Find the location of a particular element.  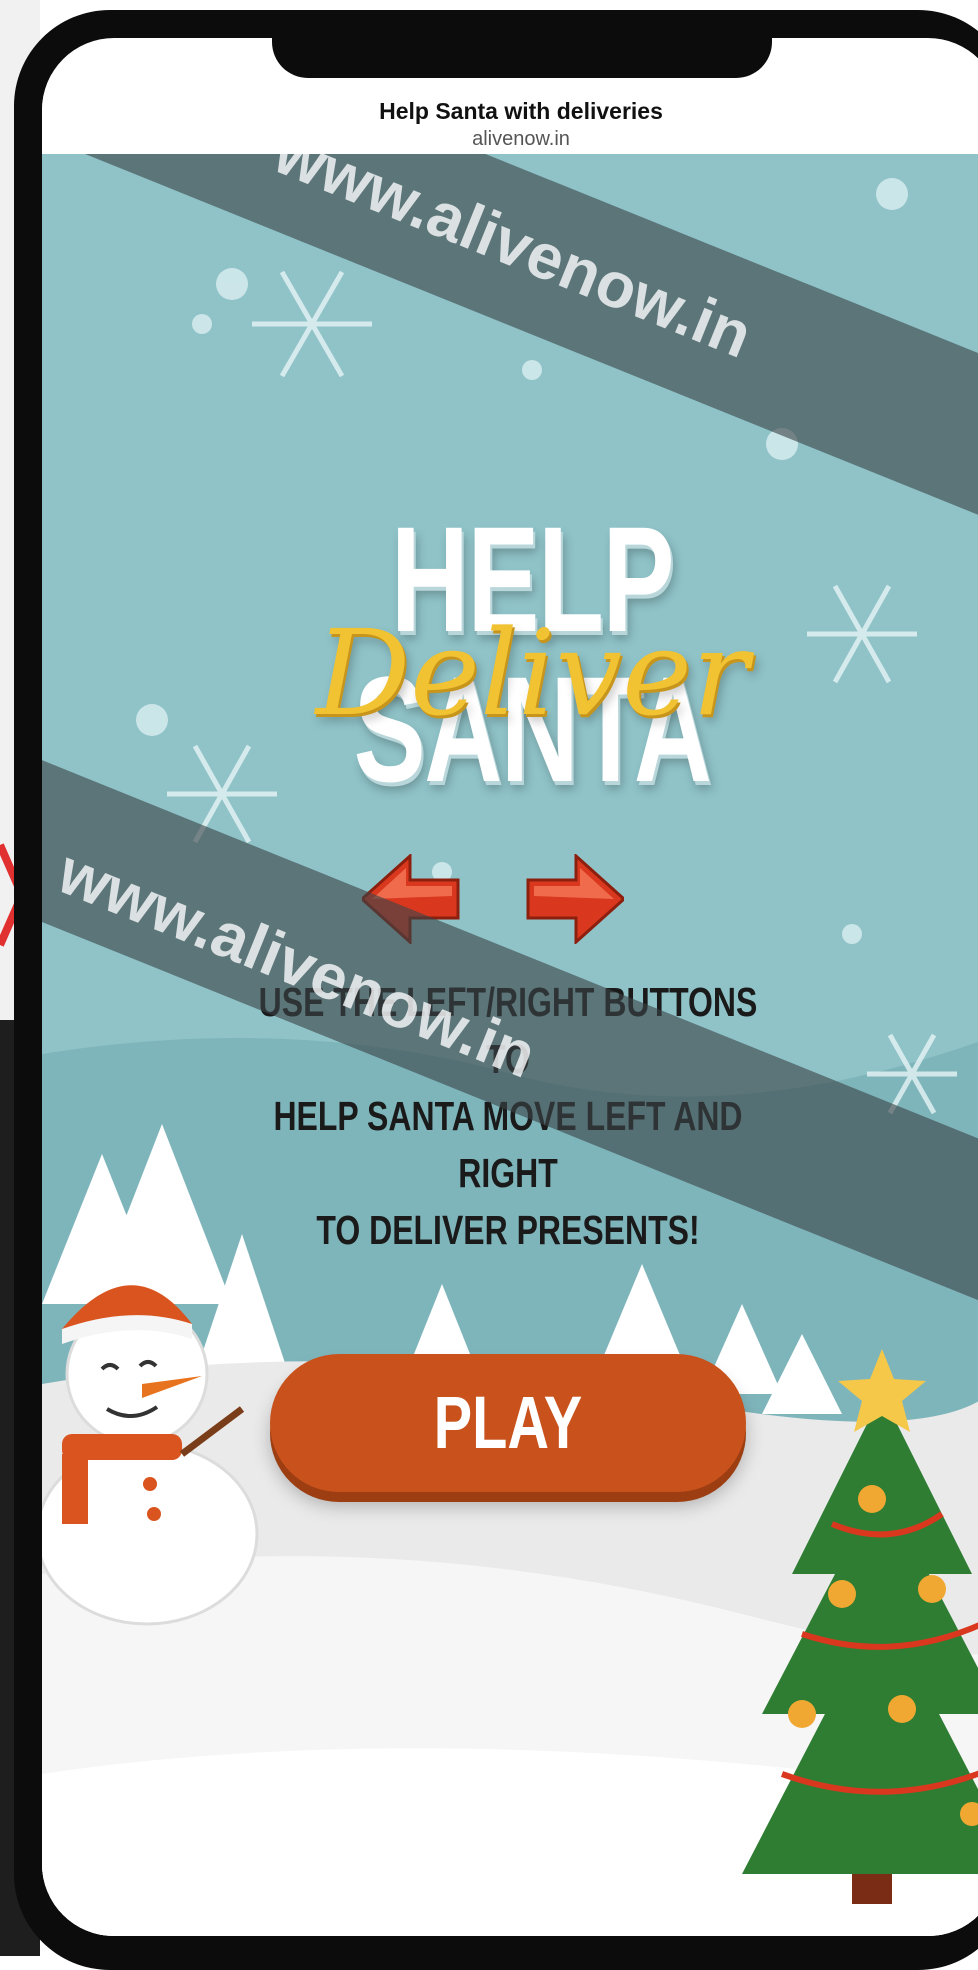

play-button-label: PLAY is located at coordinates (508, 1422).